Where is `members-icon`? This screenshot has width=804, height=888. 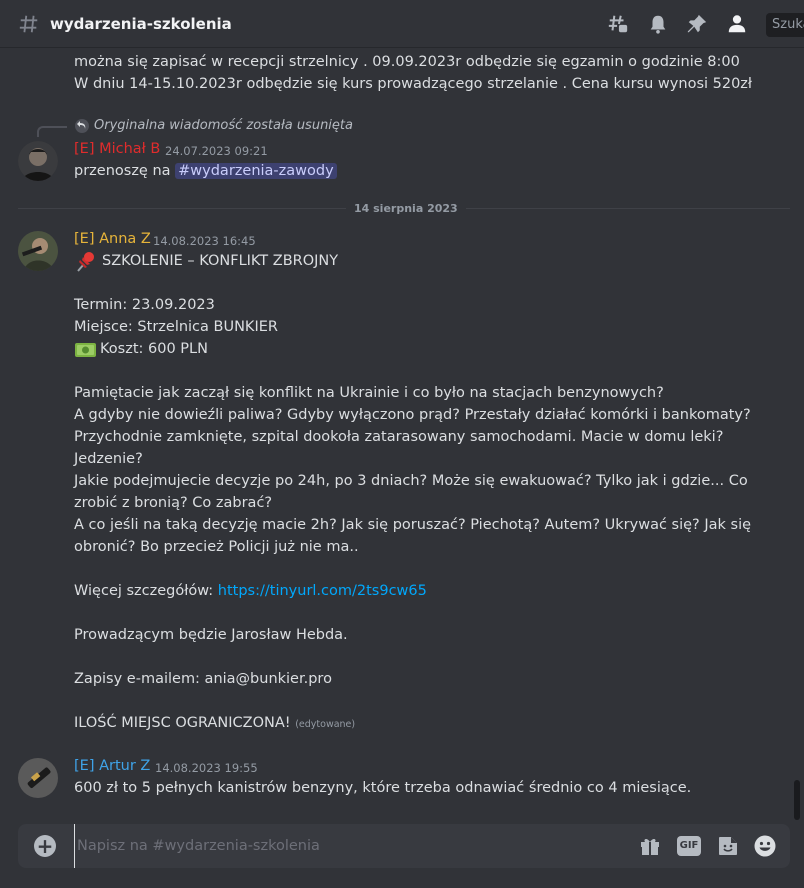
members-icon is located at coordinates (737, 24).